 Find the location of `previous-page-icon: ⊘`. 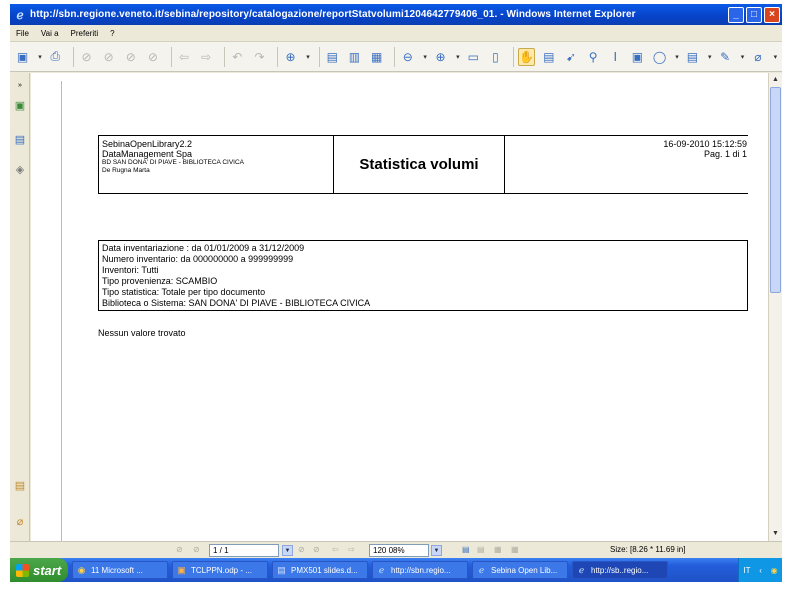

previous-page-icon: ⊘ is located at coordinates (108, 57).